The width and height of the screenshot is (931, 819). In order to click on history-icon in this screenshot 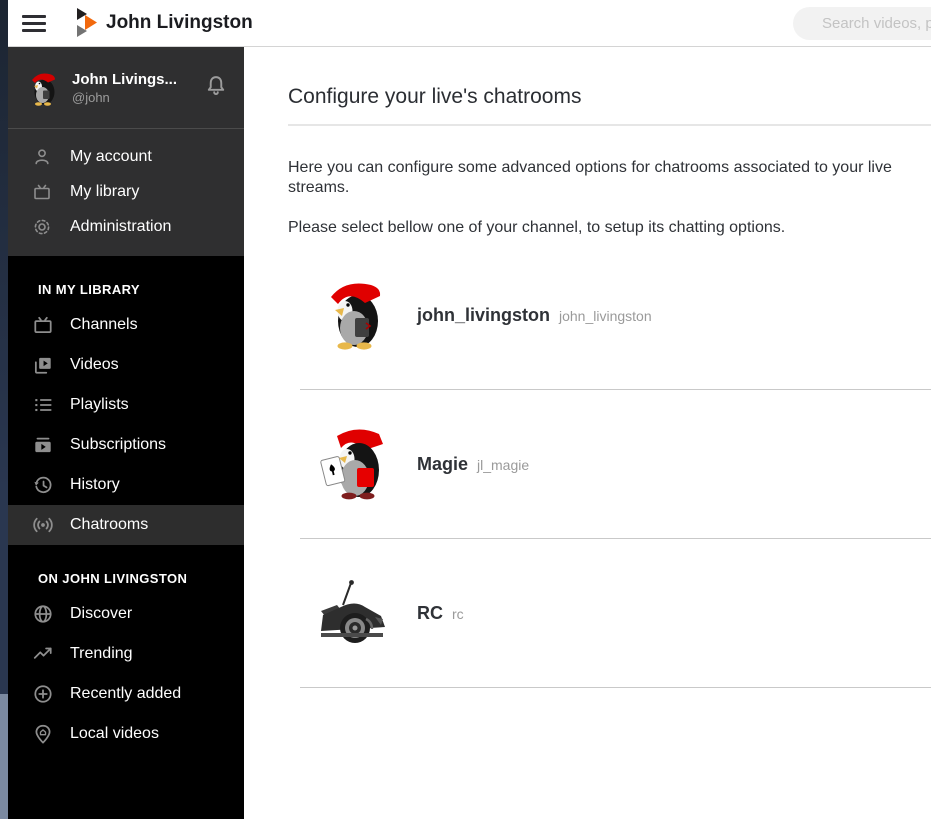, I will do `click(43, 485)`.